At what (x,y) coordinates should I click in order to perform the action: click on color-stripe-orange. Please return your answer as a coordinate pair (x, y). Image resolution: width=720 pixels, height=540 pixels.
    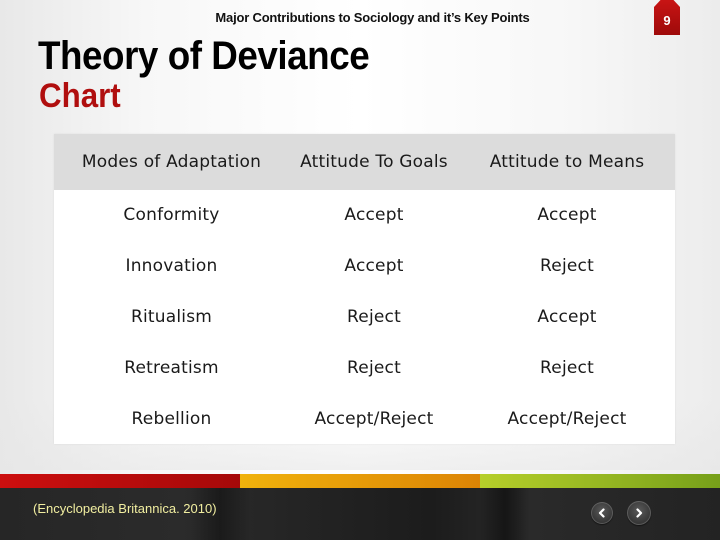
    Looking at the image, I should click on (360, 481).